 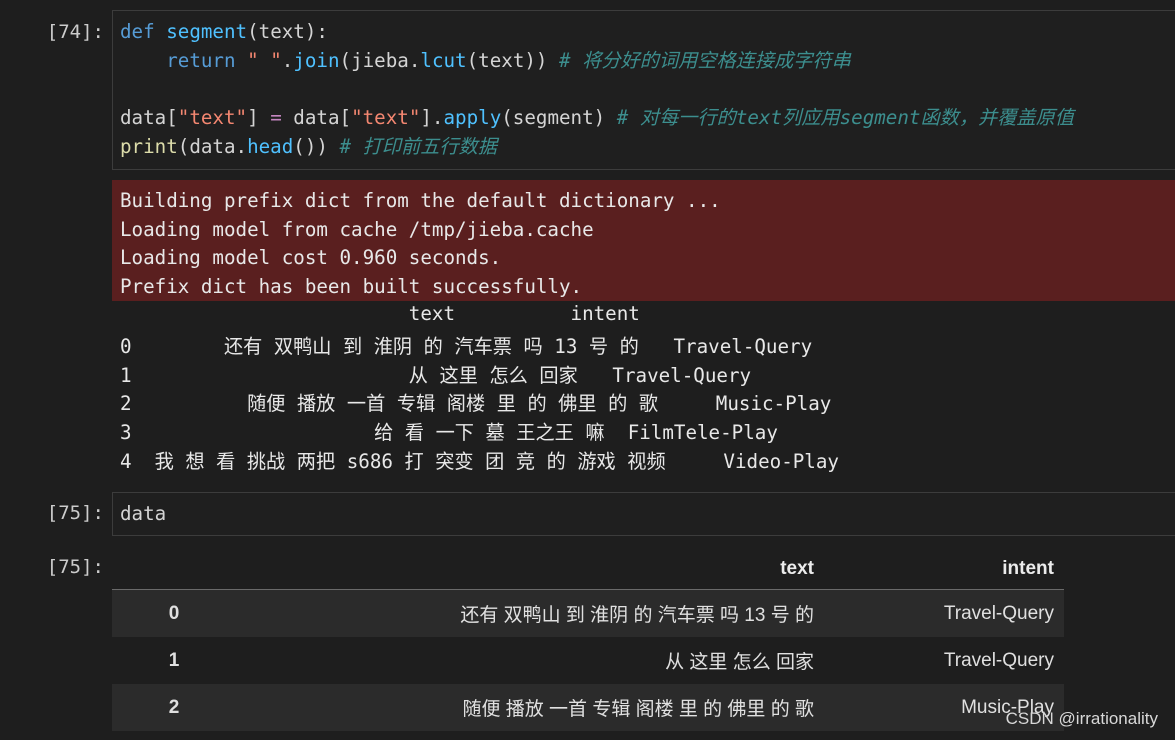 What do you see at coordinates (174, 660) in the screenshot?
I see `row-index: 1` at bounding box center [174, 660].